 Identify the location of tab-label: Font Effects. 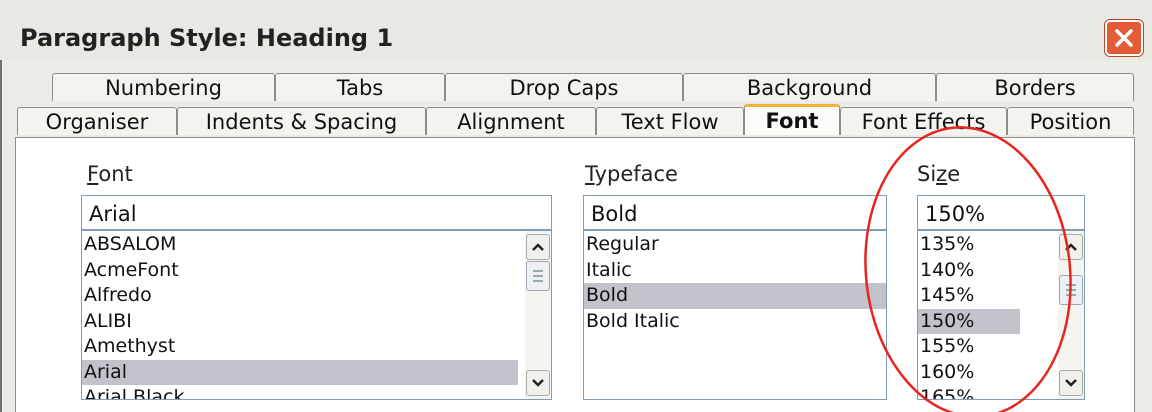
(923, 121).